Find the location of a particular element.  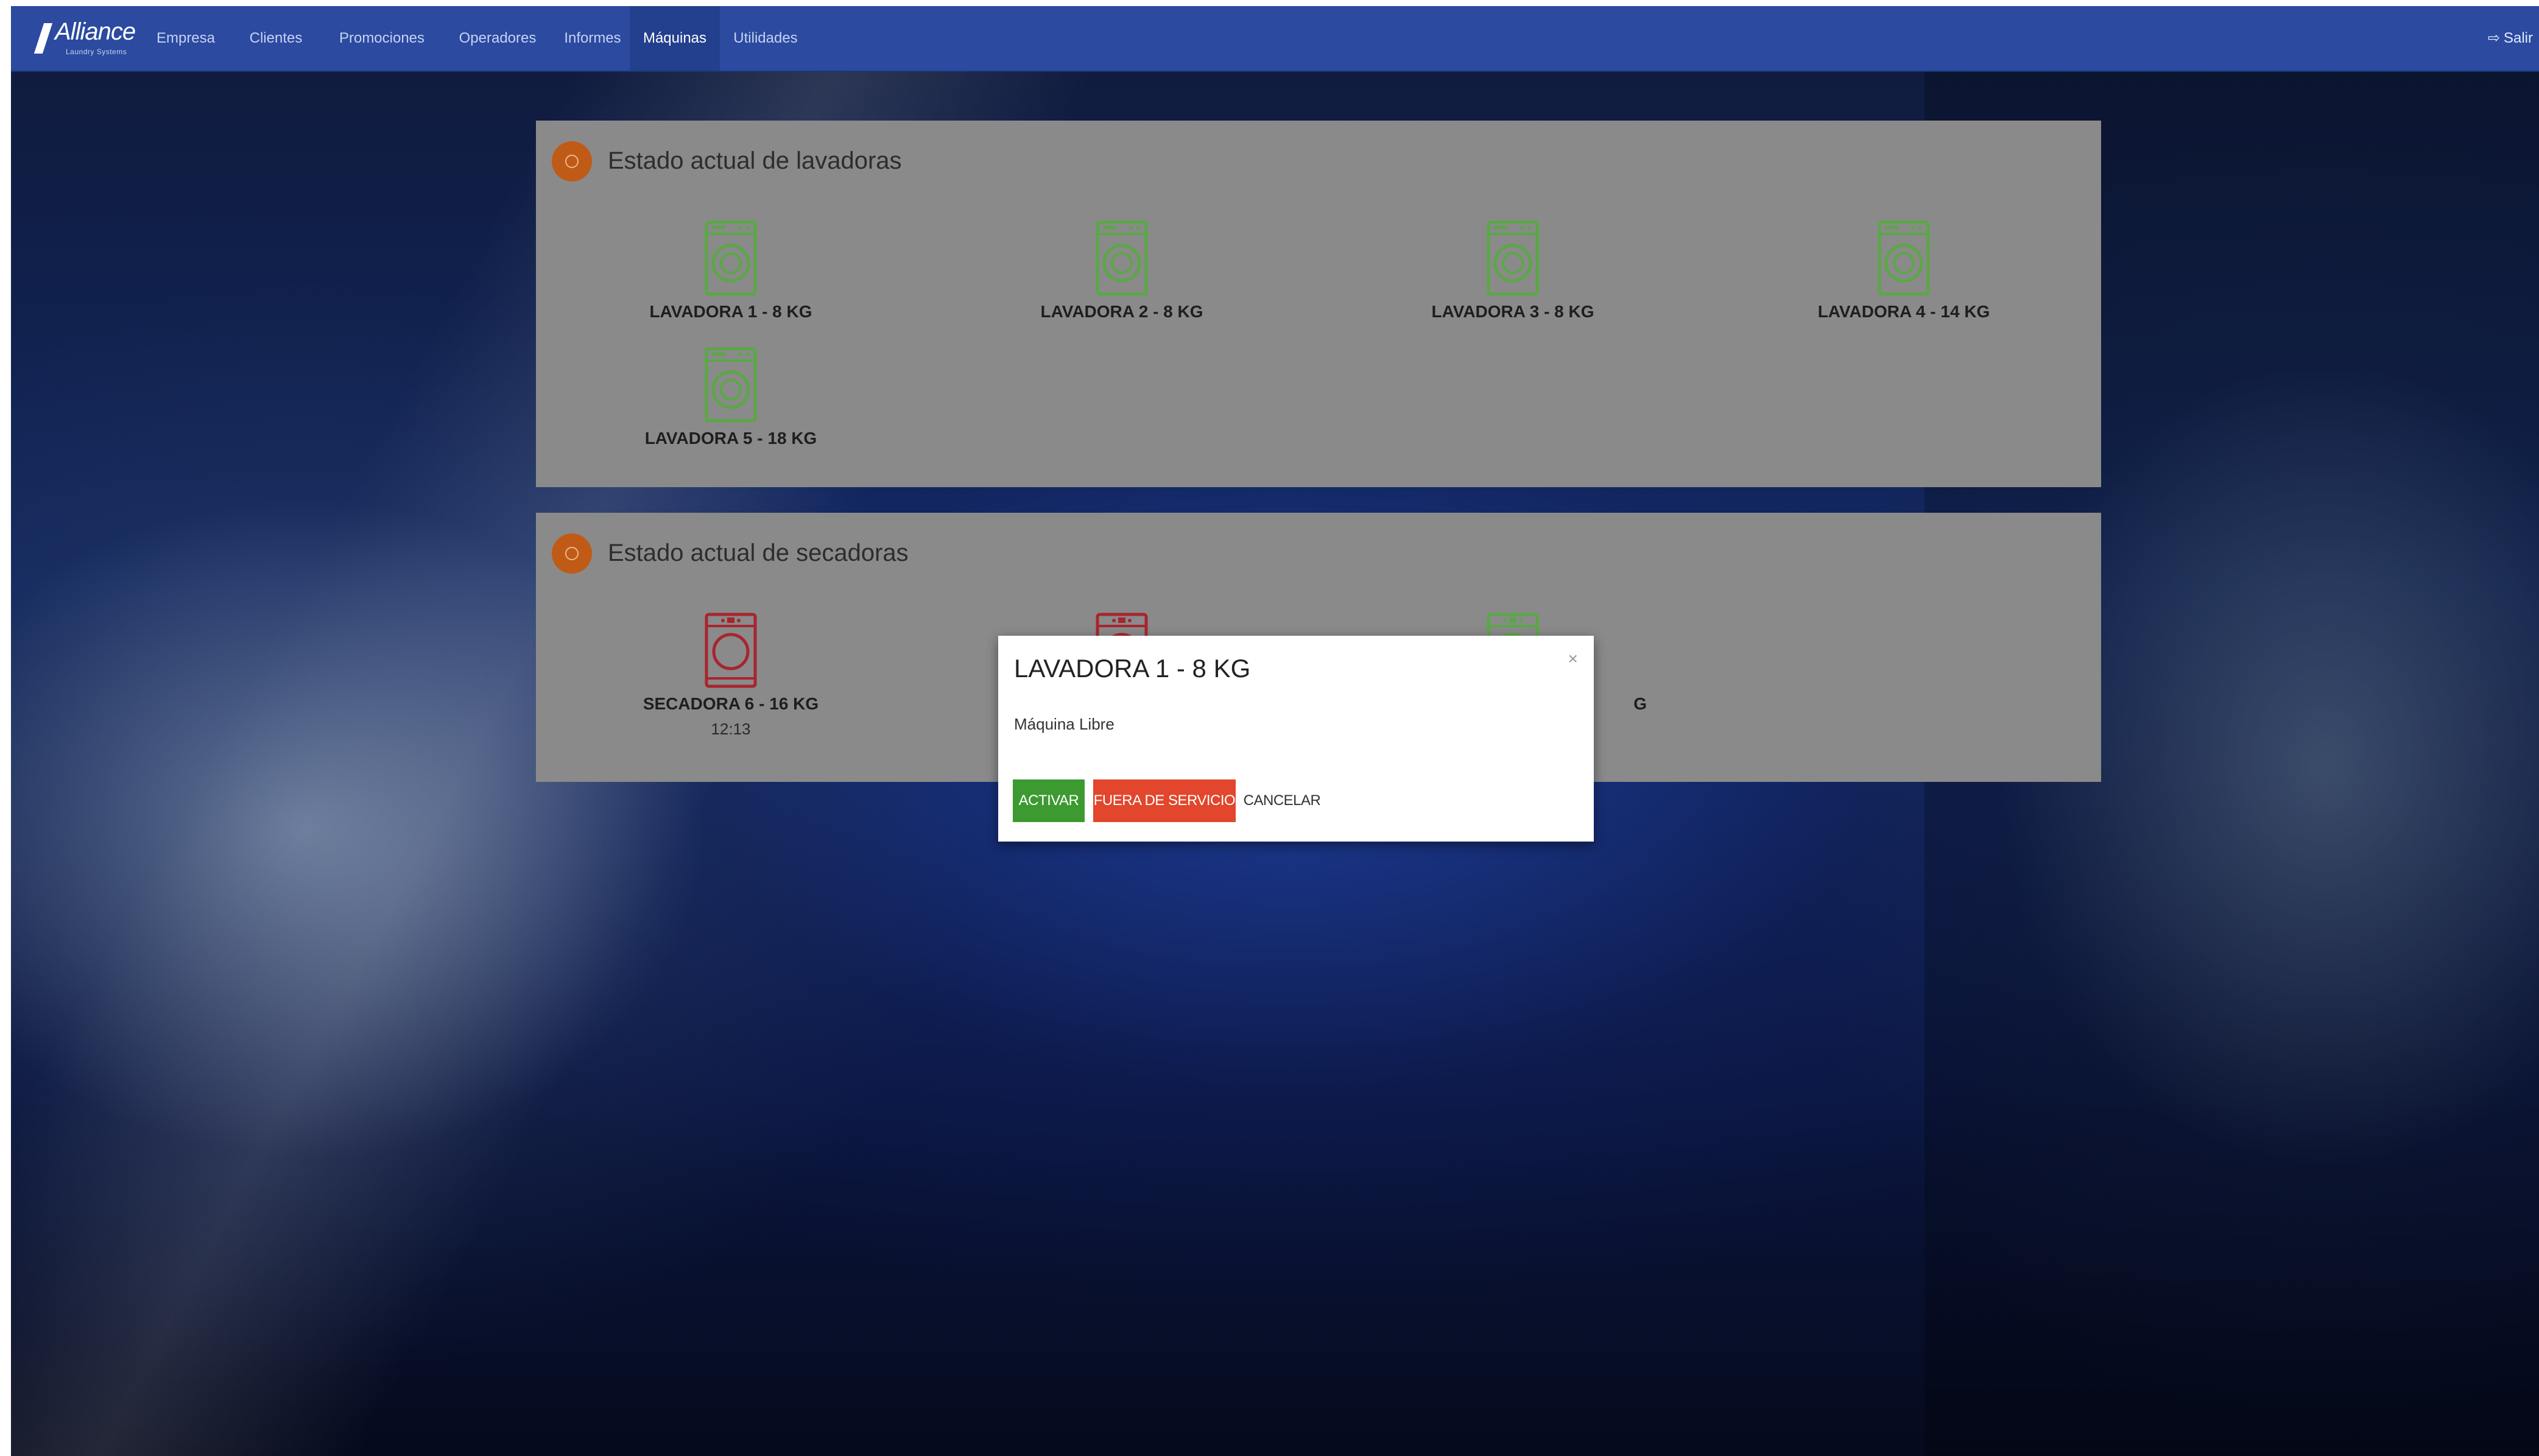

nav-informes: Informes is located at coordinates (592, 39).